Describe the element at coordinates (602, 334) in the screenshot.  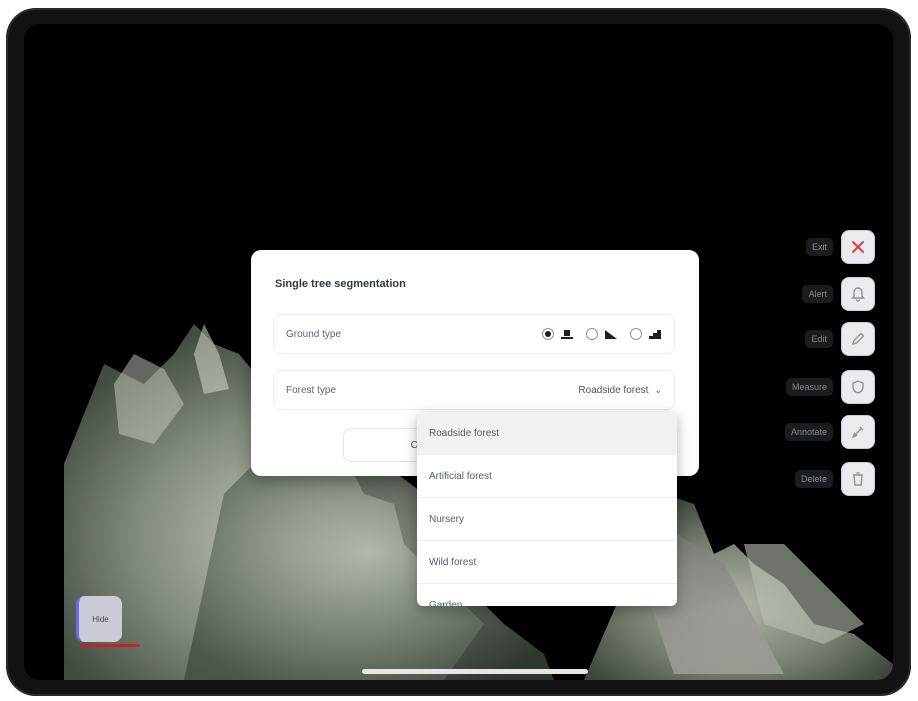
I see `ground-option-slope` at that location.